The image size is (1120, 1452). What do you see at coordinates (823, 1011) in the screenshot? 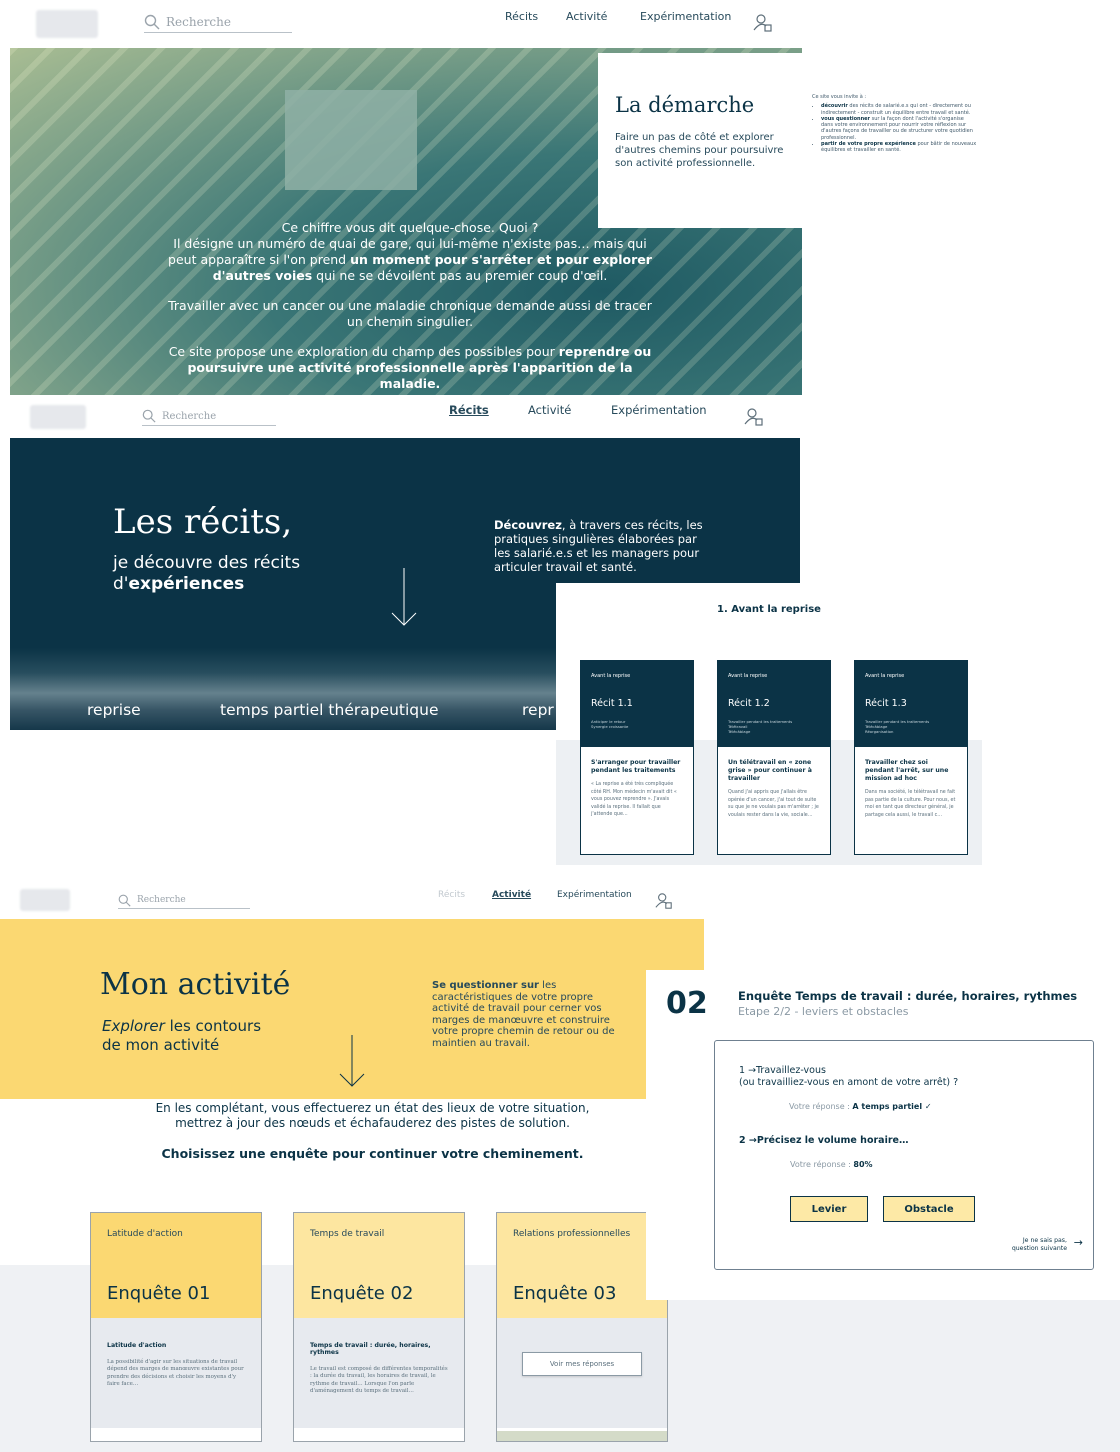
I see `enquete-step: Etape 2/2 - leviers et obstacles` at bounding box center [823, 1011].